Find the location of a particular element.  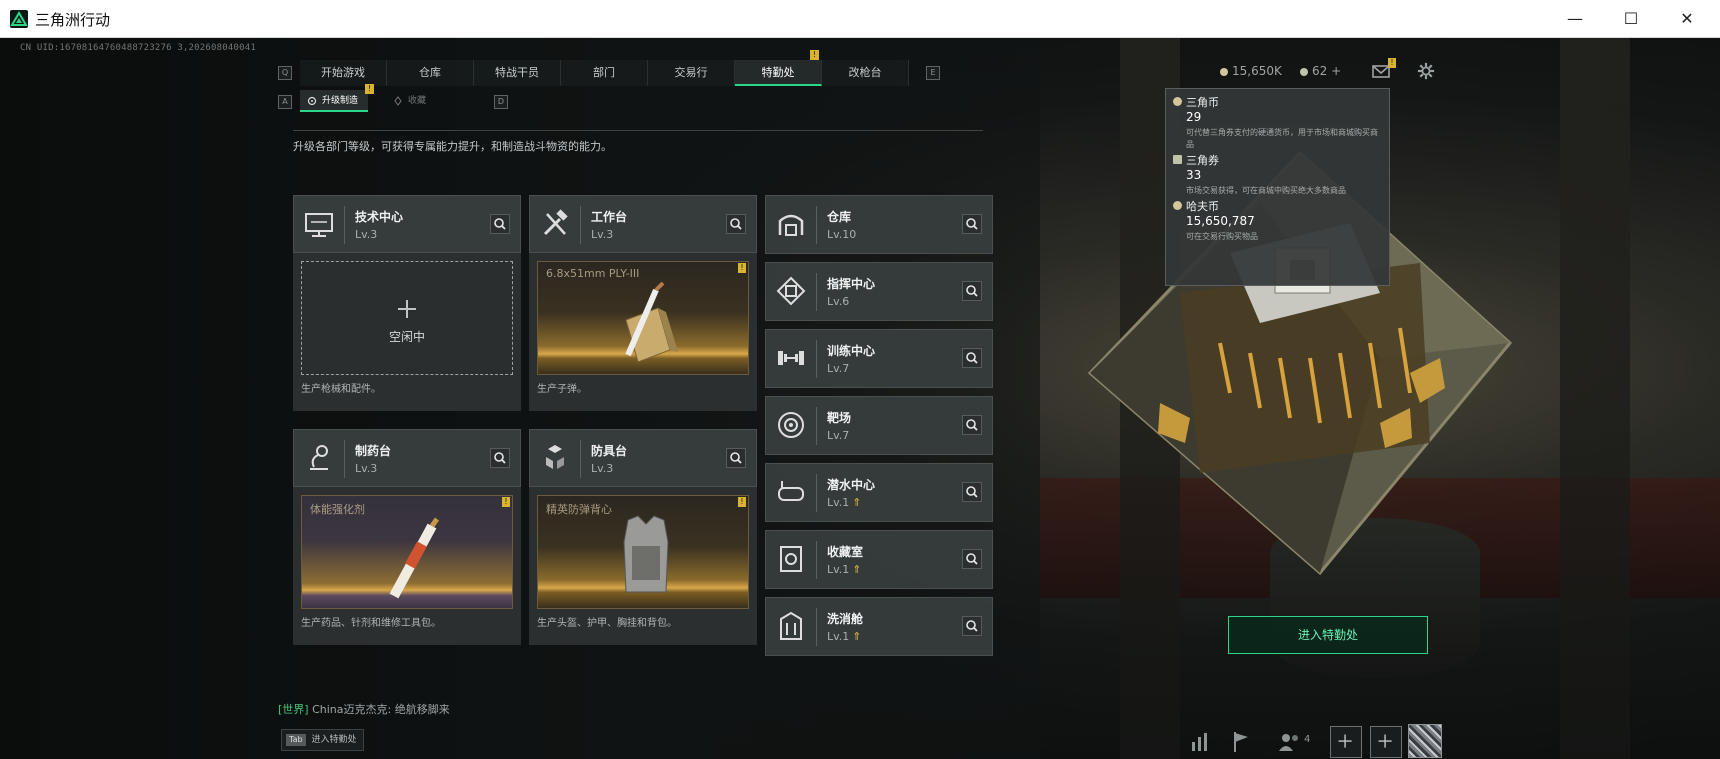

gear-icon is located at coordinates (1426, 71).